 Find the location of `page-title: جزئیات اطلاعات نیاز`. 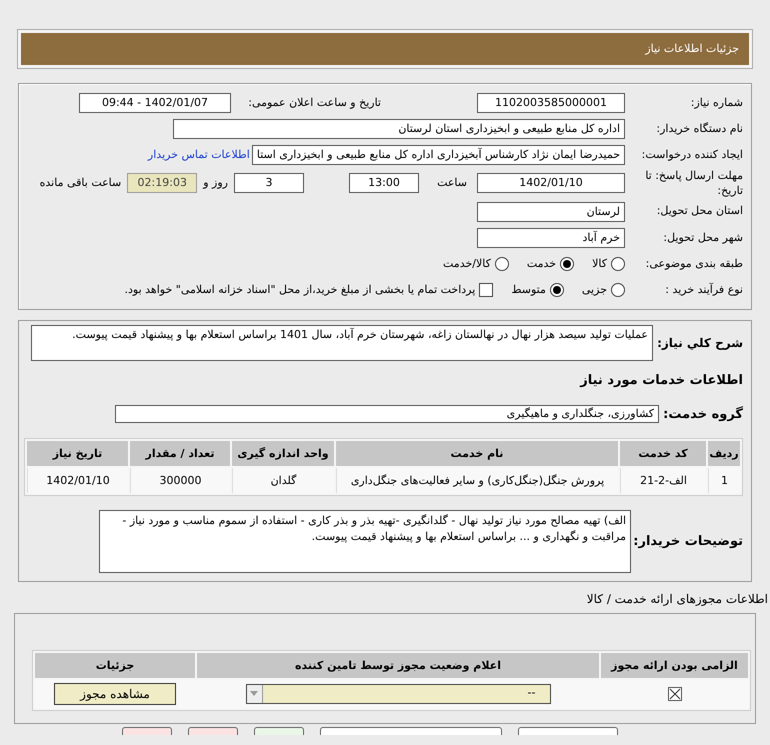

page-title: جزئیات اطلاعات نیاز is located at coordinates (385, 49).